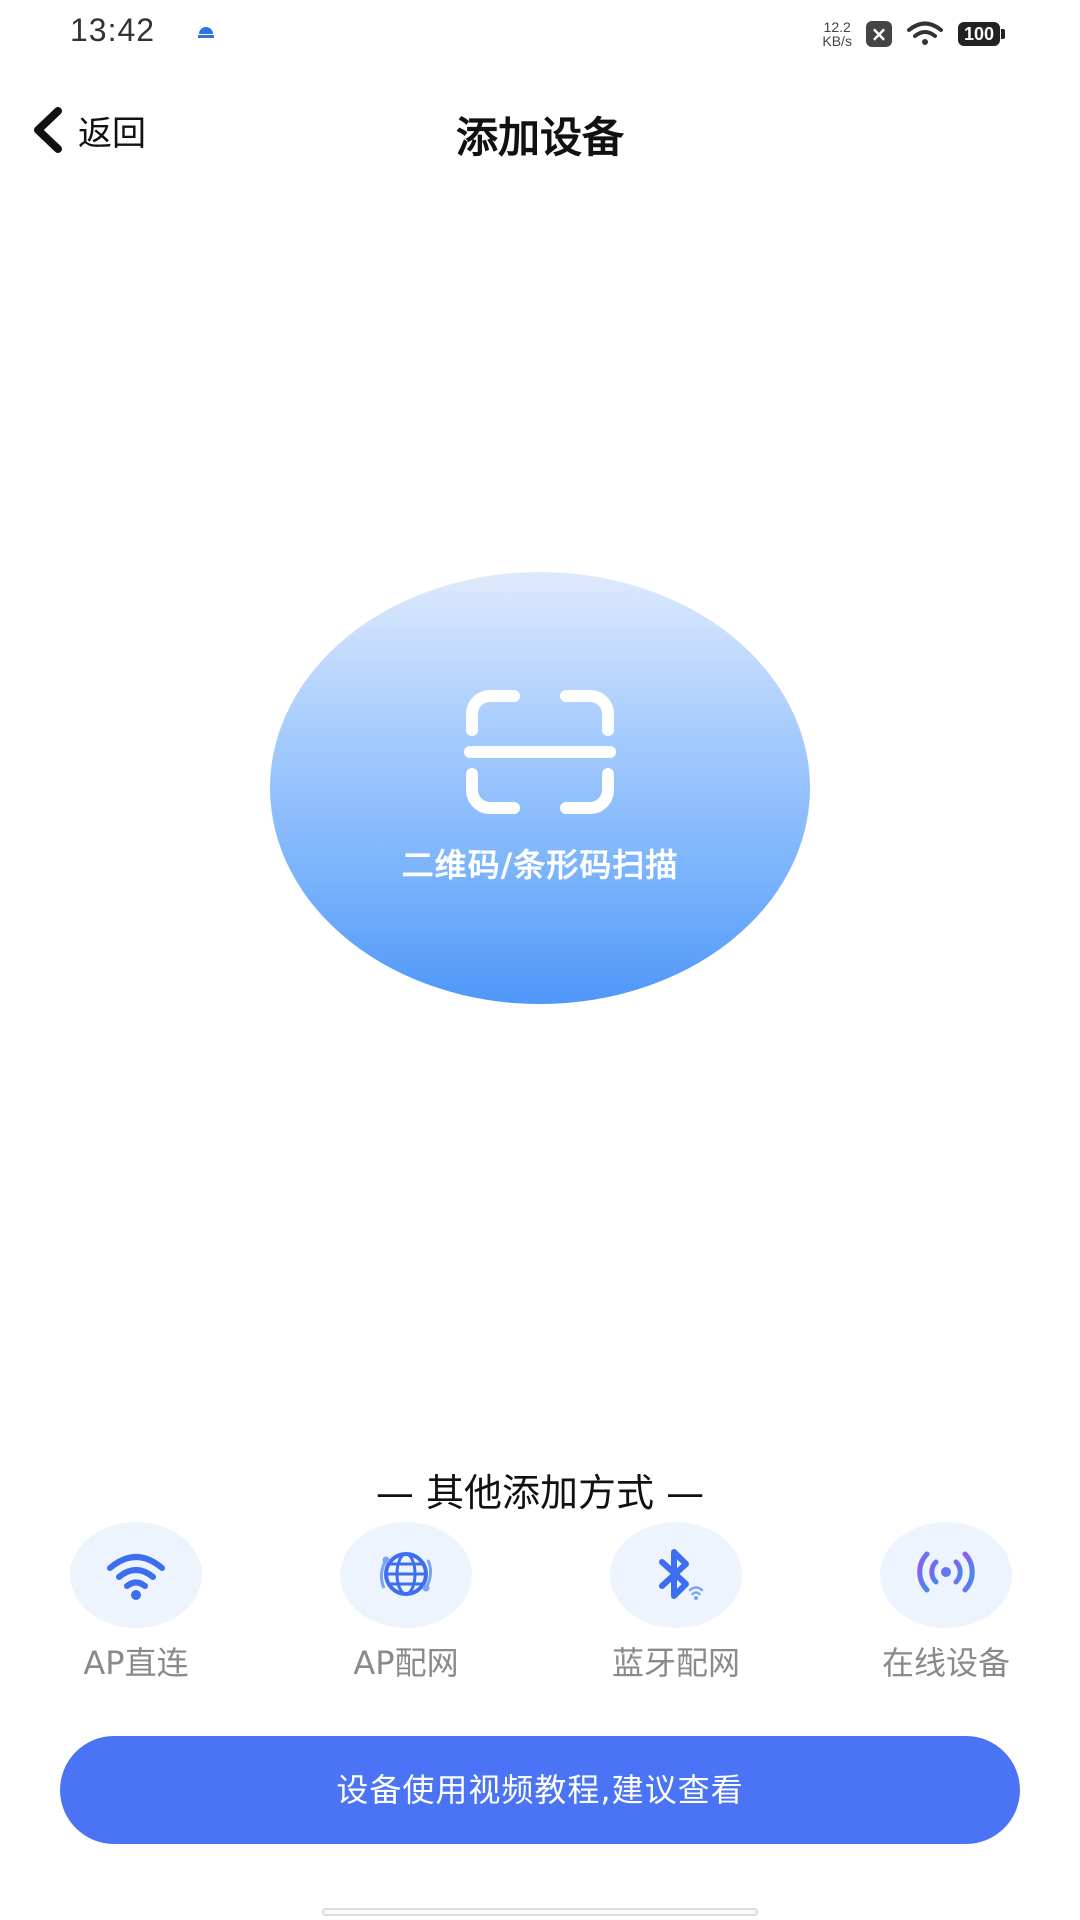 The height and width of the screenshot is (1920, 1080). I want to click on app-notification-icon, so click(206, 32).